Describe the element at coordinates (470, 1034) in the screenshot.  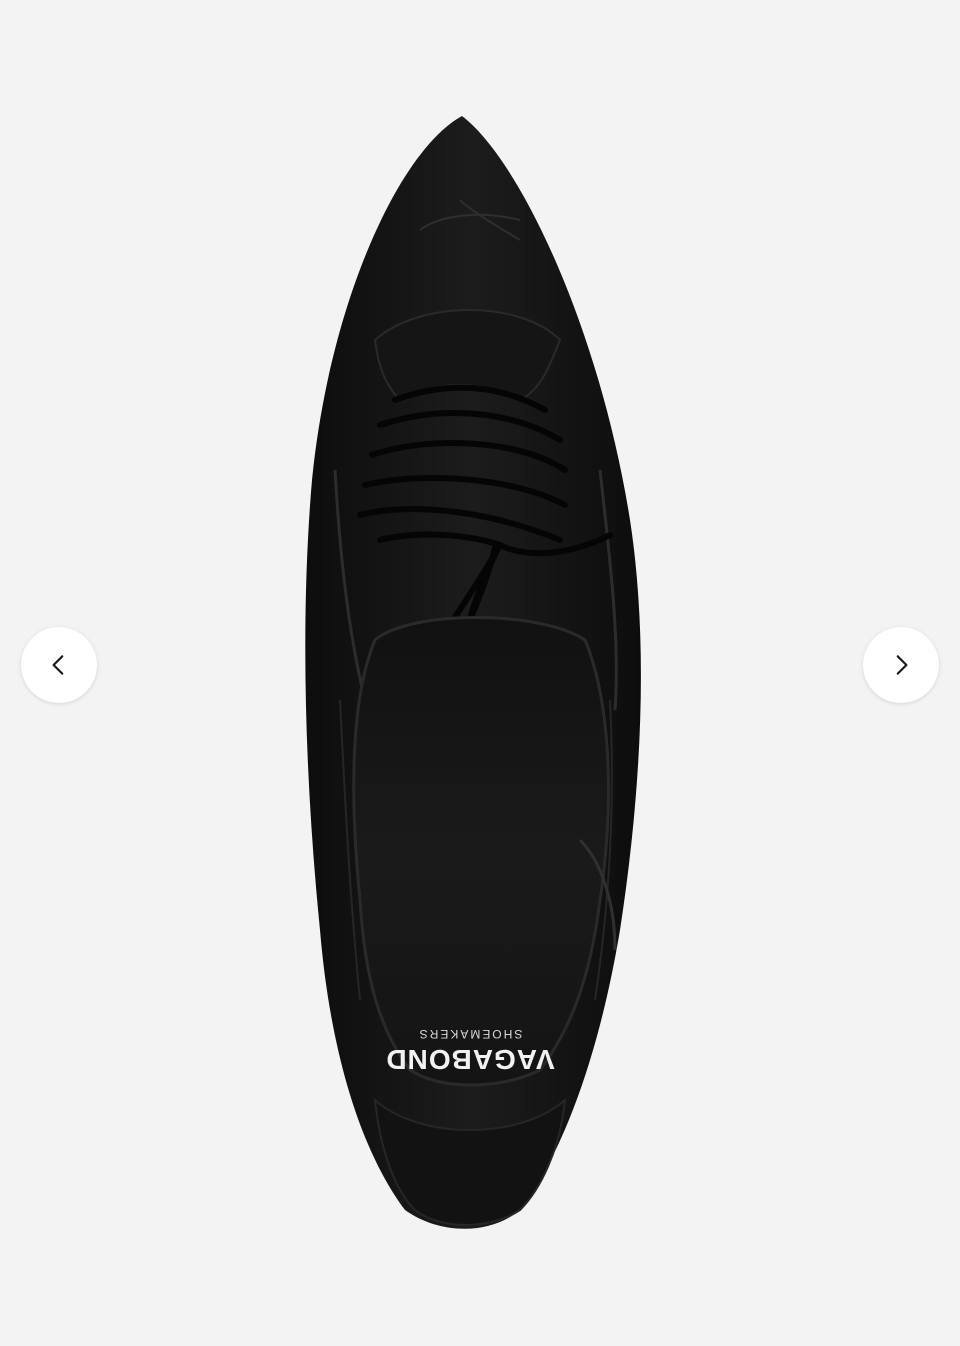
I see `brand-logo-subtext: SHOEMAKERS` at that location.